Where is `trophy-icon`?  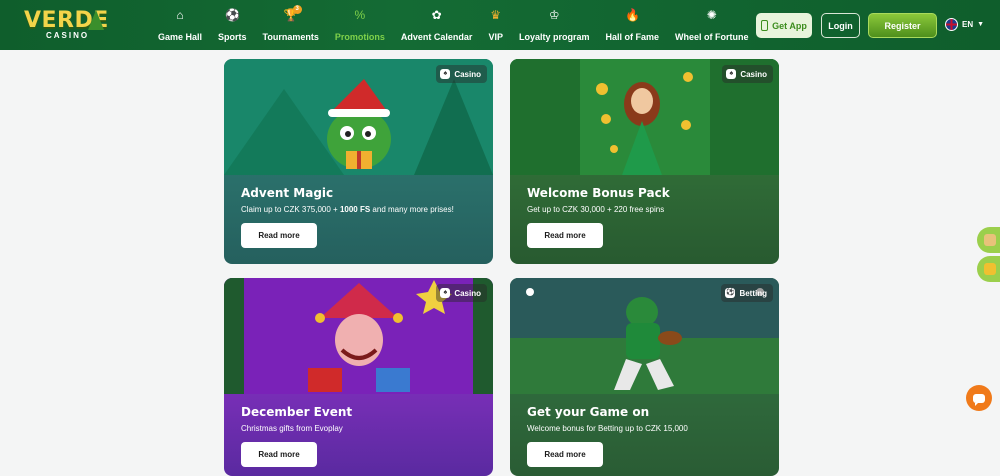
trophy-icon is located at coordinates (990, 269).